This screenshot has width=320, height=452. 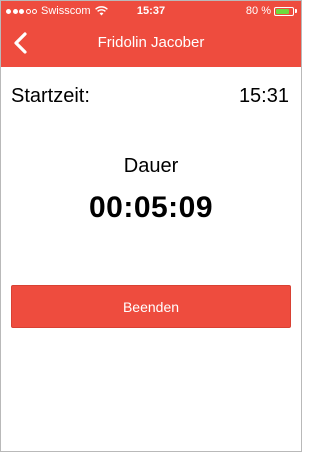 What do you see at coordinates (282, 11) in the screenshot?
I see `battery-fill` at bounding box center [282, 11].